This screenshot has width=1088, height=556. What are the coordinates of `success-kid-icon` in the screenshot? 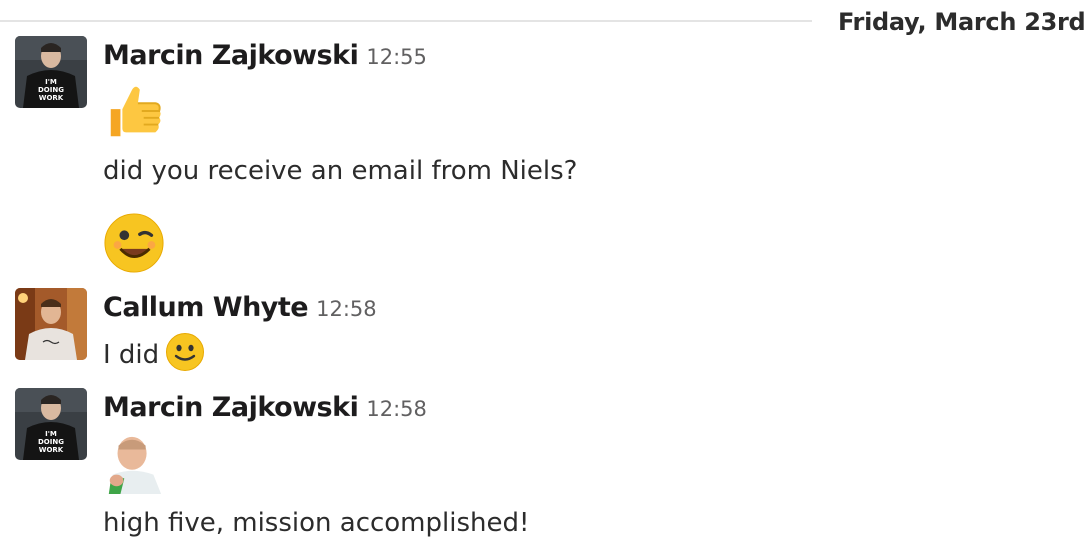 It's located at (134, 465).